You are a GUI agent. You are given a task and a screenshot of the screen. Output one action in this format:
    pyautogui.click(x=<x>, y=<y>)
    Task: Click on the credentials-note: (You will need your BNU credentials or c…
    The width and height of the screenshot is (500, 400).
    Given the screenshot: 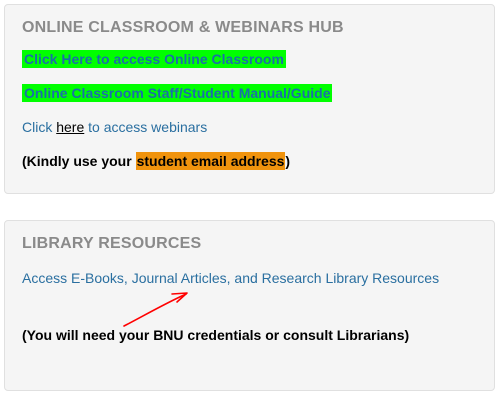 What is the action you would take?
    pyautogui.click(x=216, y=335)
    